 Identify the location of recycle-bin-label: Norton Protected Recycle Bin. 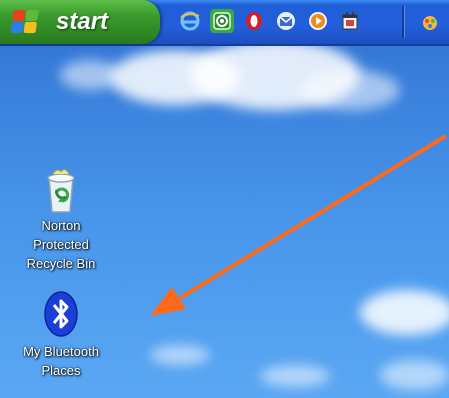
(61, 244).